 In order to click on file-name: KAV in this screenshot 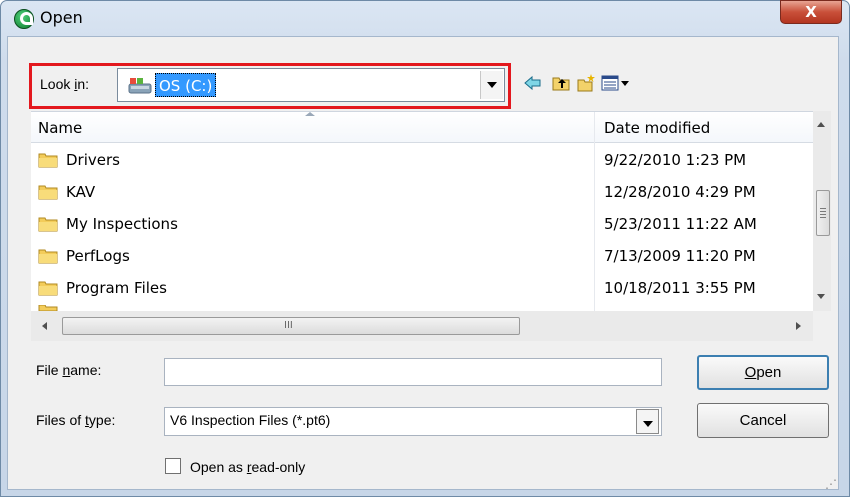, I will do `click(81, 192)`.